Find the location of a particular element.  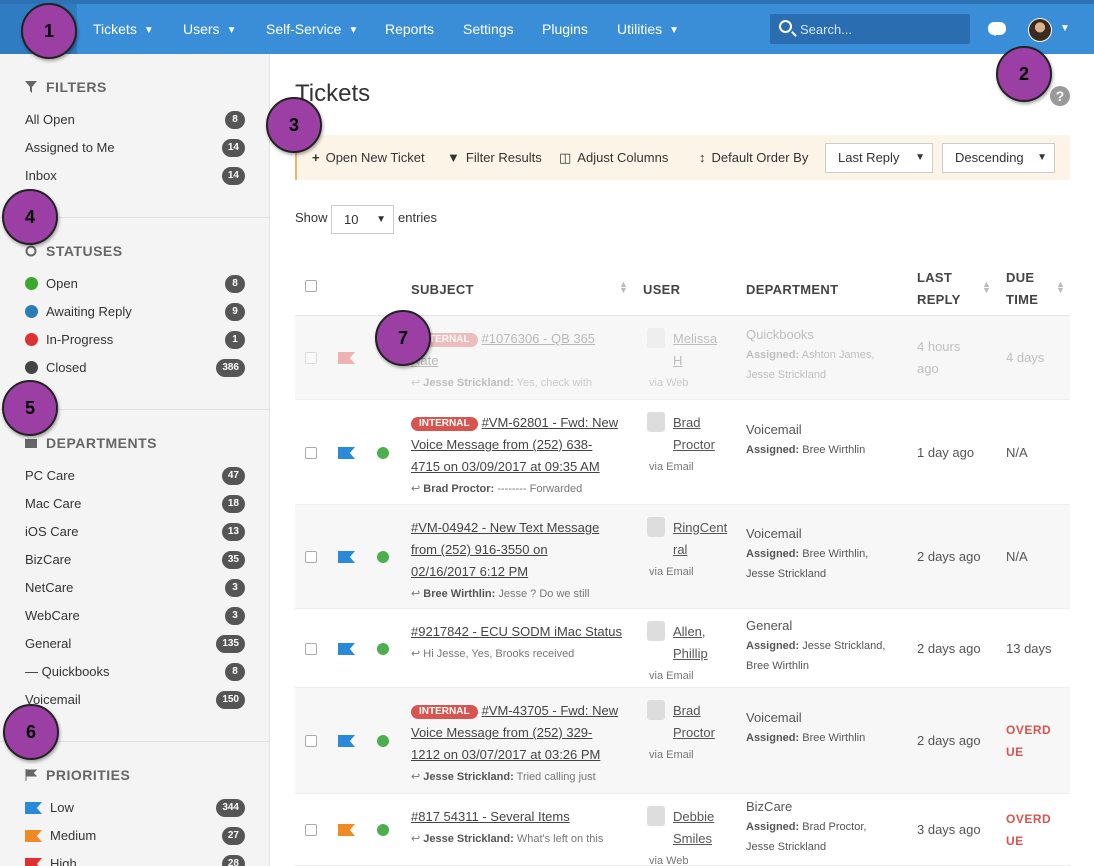

user-link: Allen, is located at coordinates (708, 632).